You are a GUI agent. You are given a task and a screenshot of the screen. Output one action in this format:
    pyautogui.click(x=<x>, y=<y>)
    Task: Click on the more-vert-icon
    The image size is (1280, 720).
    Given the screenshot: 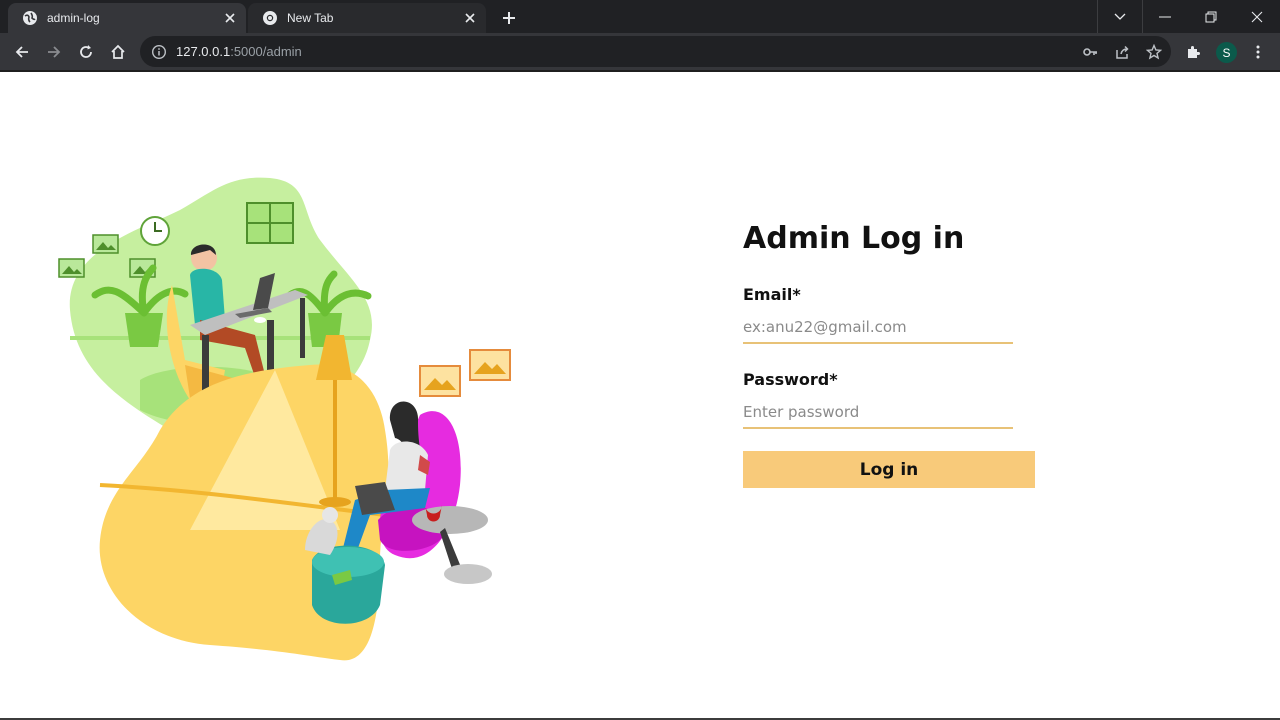 What is the action you would take?
    pyautogui.click(x=1258, y=52)
    